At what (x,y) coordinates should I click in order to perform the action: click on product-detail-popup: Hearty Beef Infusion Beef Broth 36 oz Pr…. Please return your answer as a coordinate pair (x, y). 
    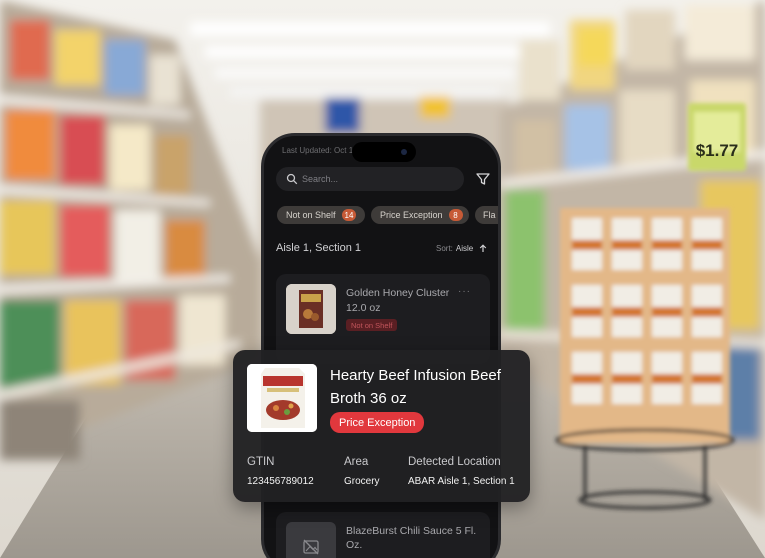
    Looking at the image, I should click on (381, 426).